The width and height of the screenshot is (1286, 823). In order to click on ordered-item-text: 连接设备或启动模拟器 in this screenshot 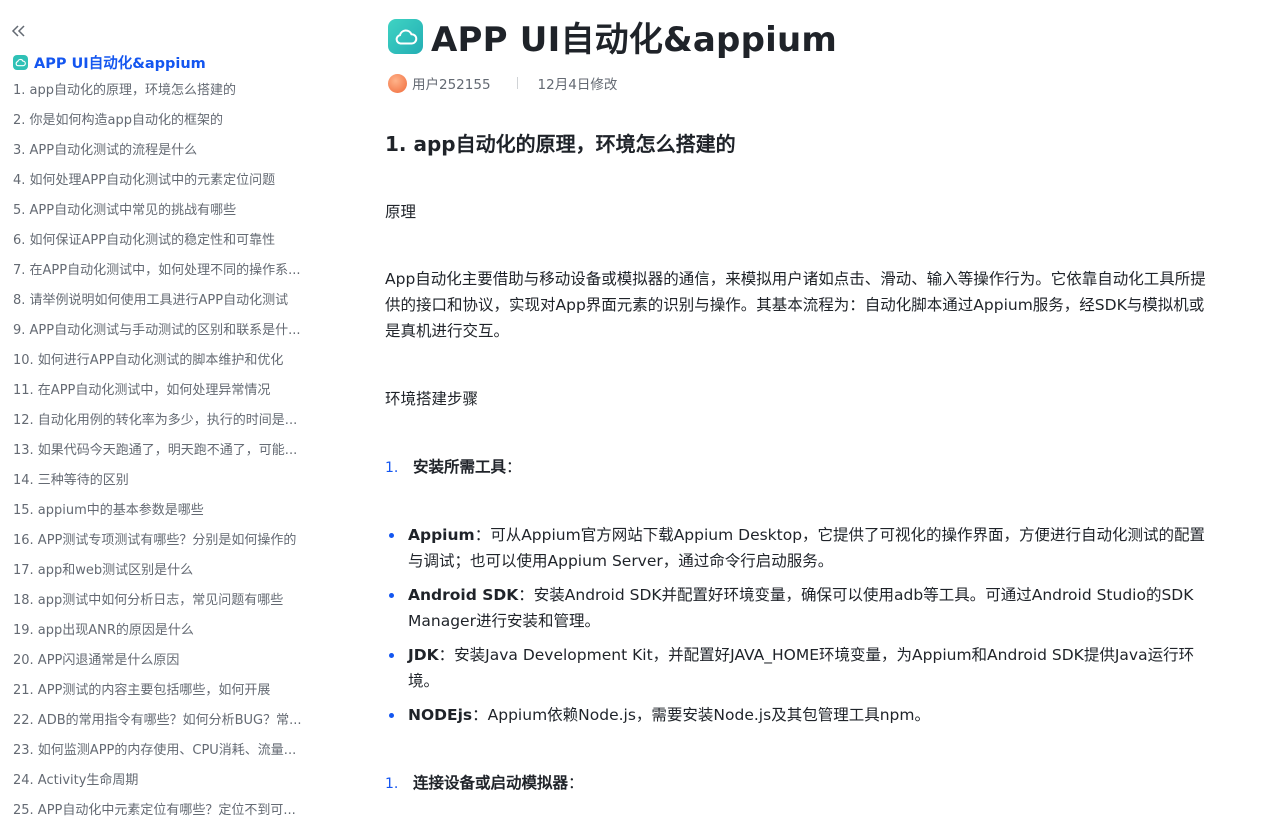, I will do `click(491, 783)`.